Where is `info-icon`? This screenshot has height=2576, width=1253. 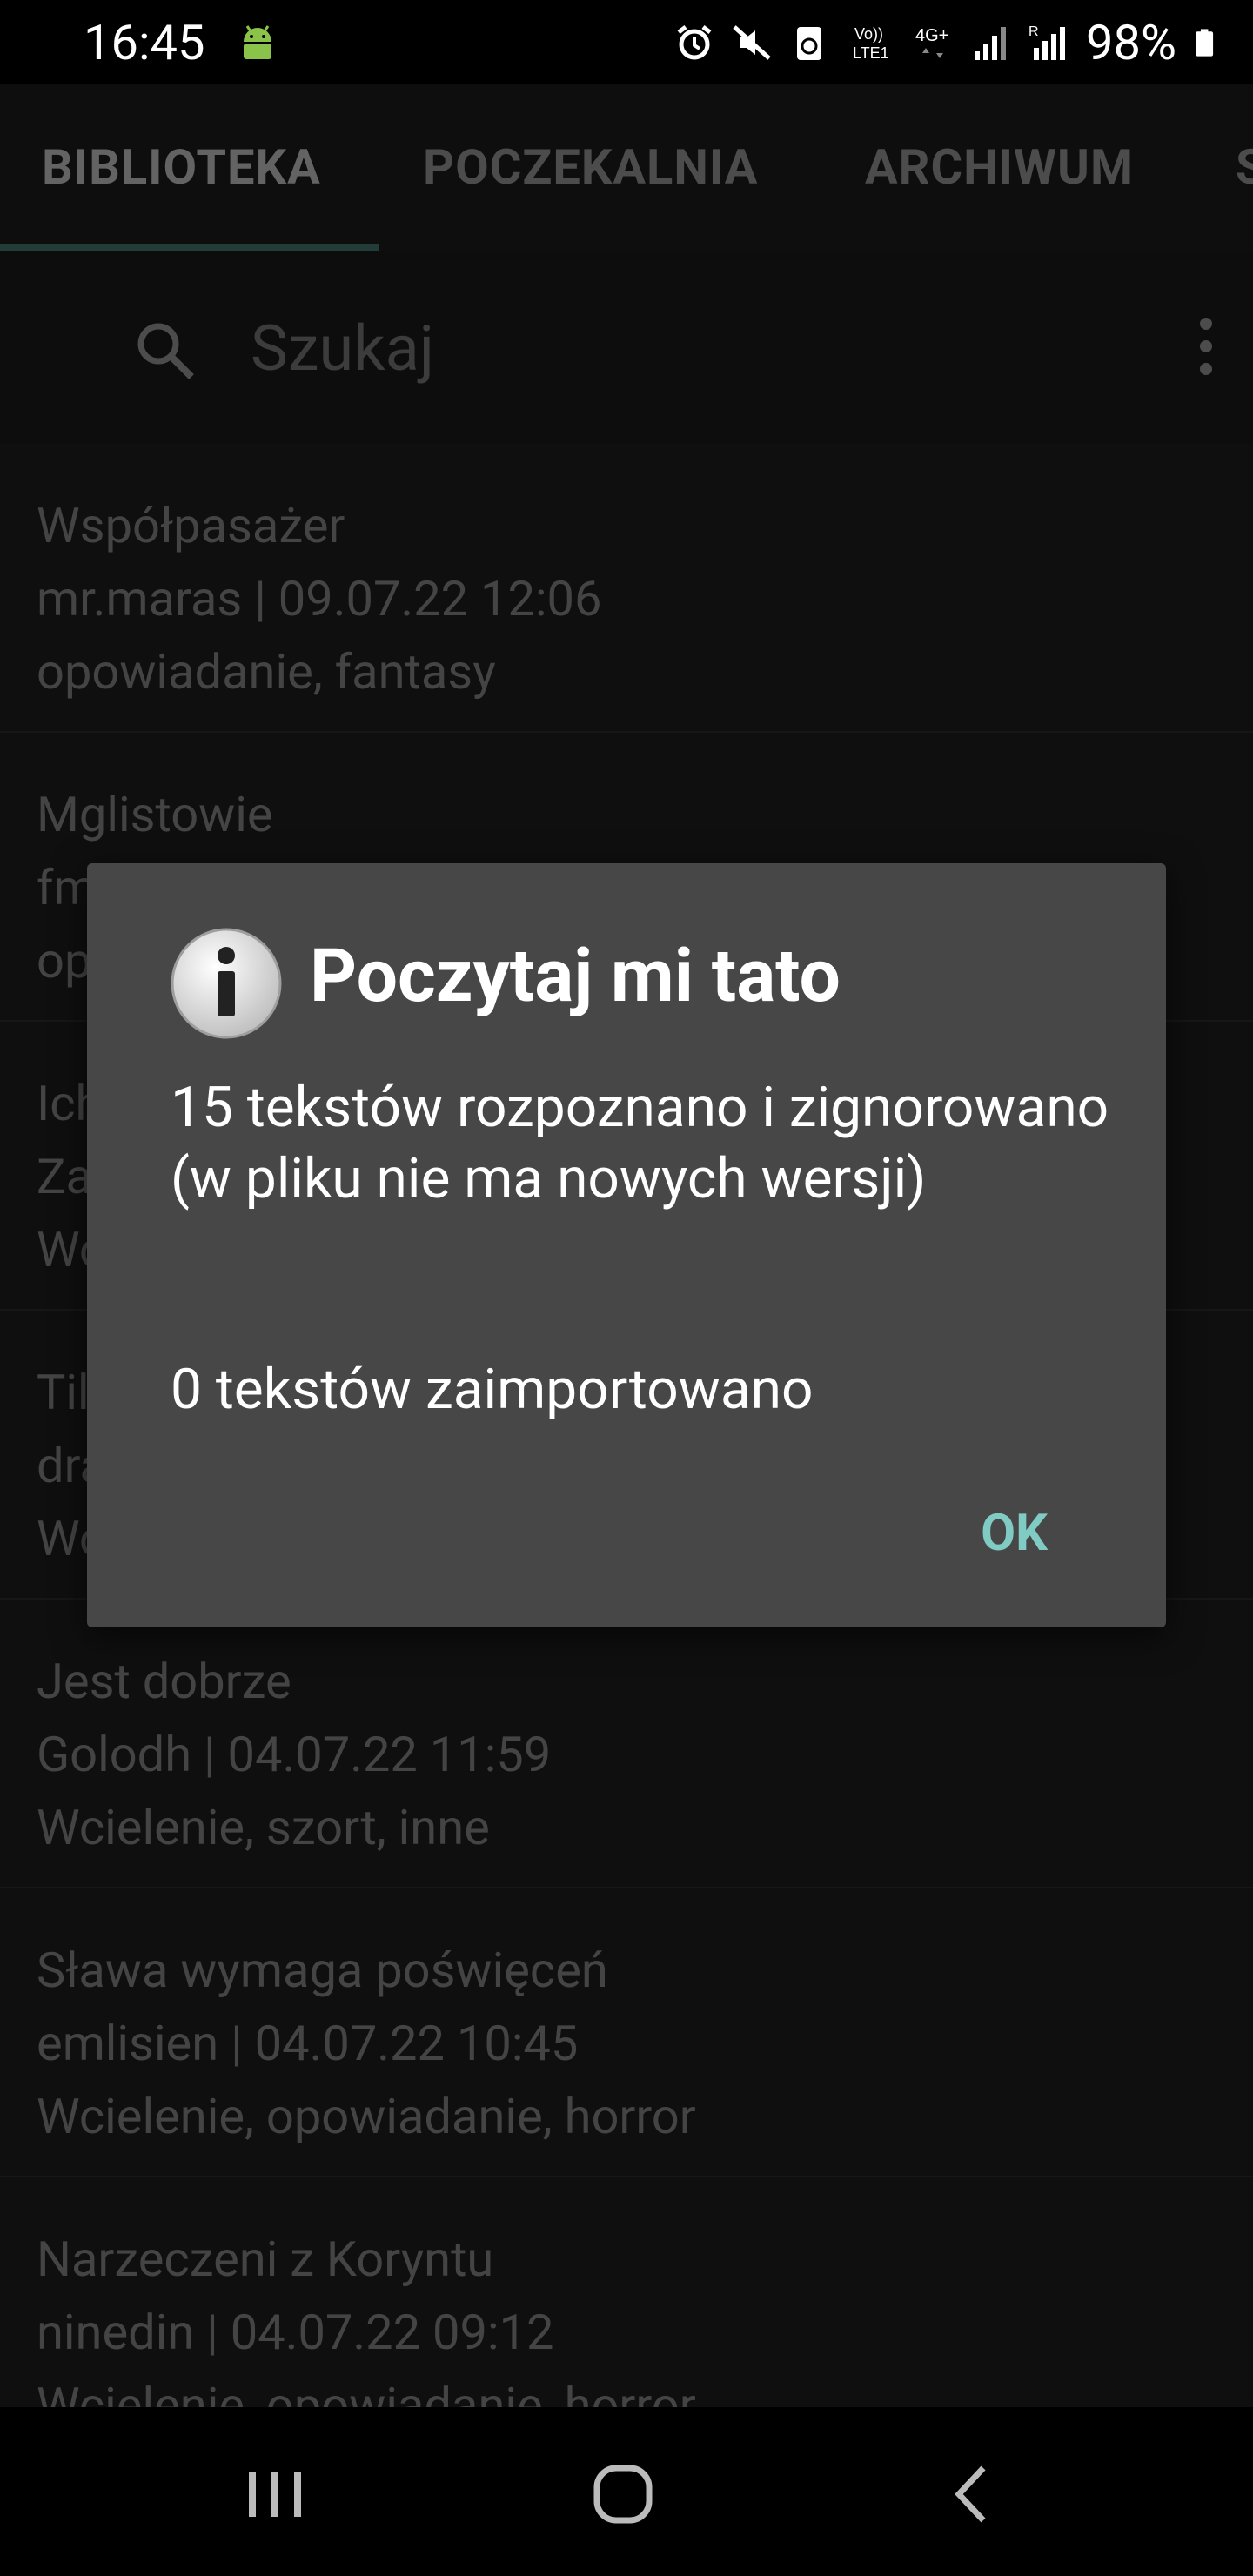
info-icon is located at coordinates (226, 984).